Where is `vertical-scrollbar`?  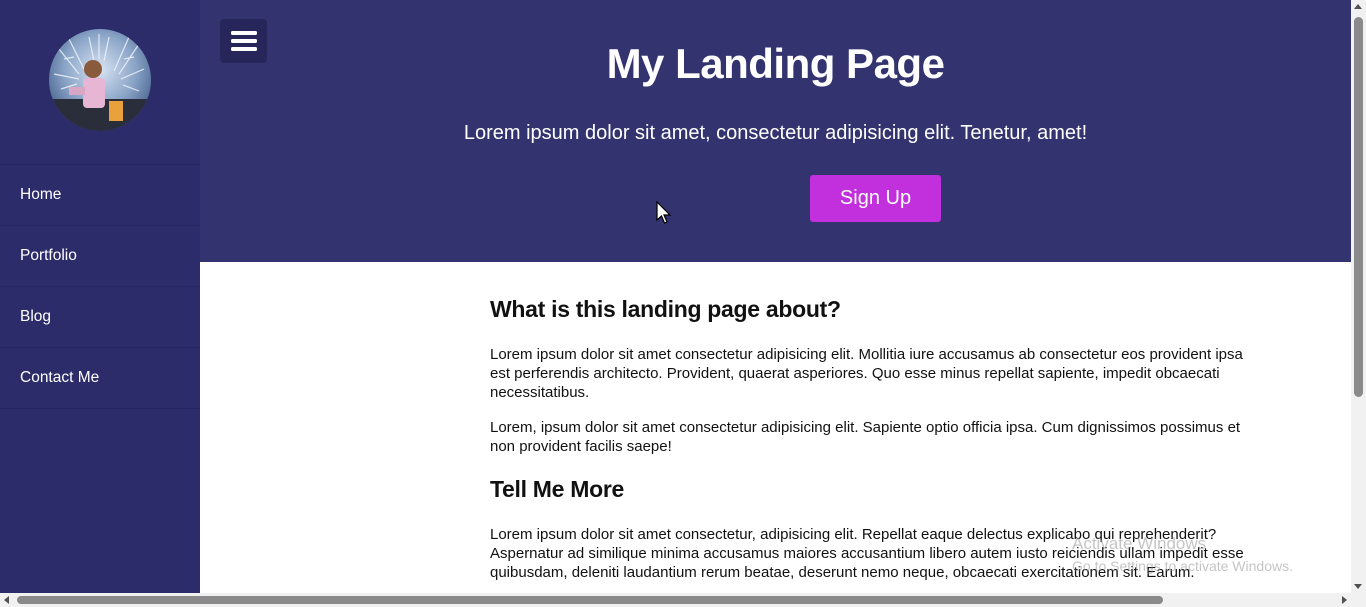 vertical-scrollbar is located at coordinates (1358, 296).